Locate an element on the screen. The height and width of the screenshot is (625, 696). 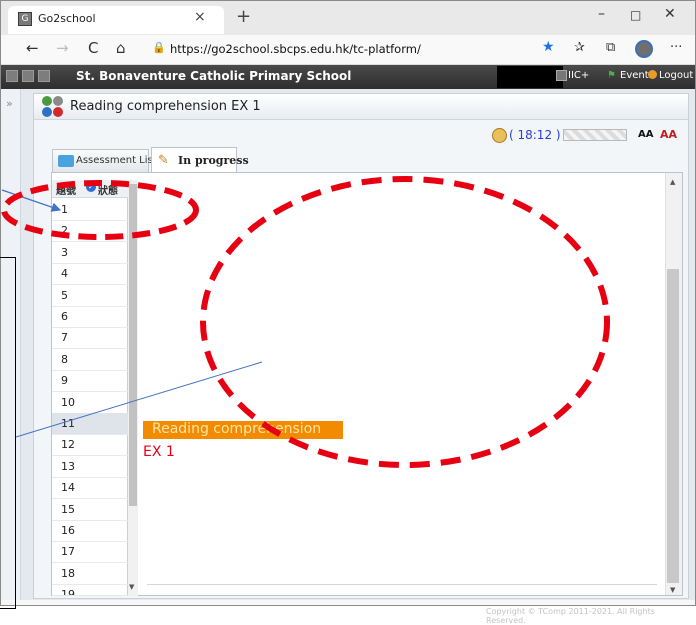
viewer-scroll-thumb is located at coordinates (673, 426).